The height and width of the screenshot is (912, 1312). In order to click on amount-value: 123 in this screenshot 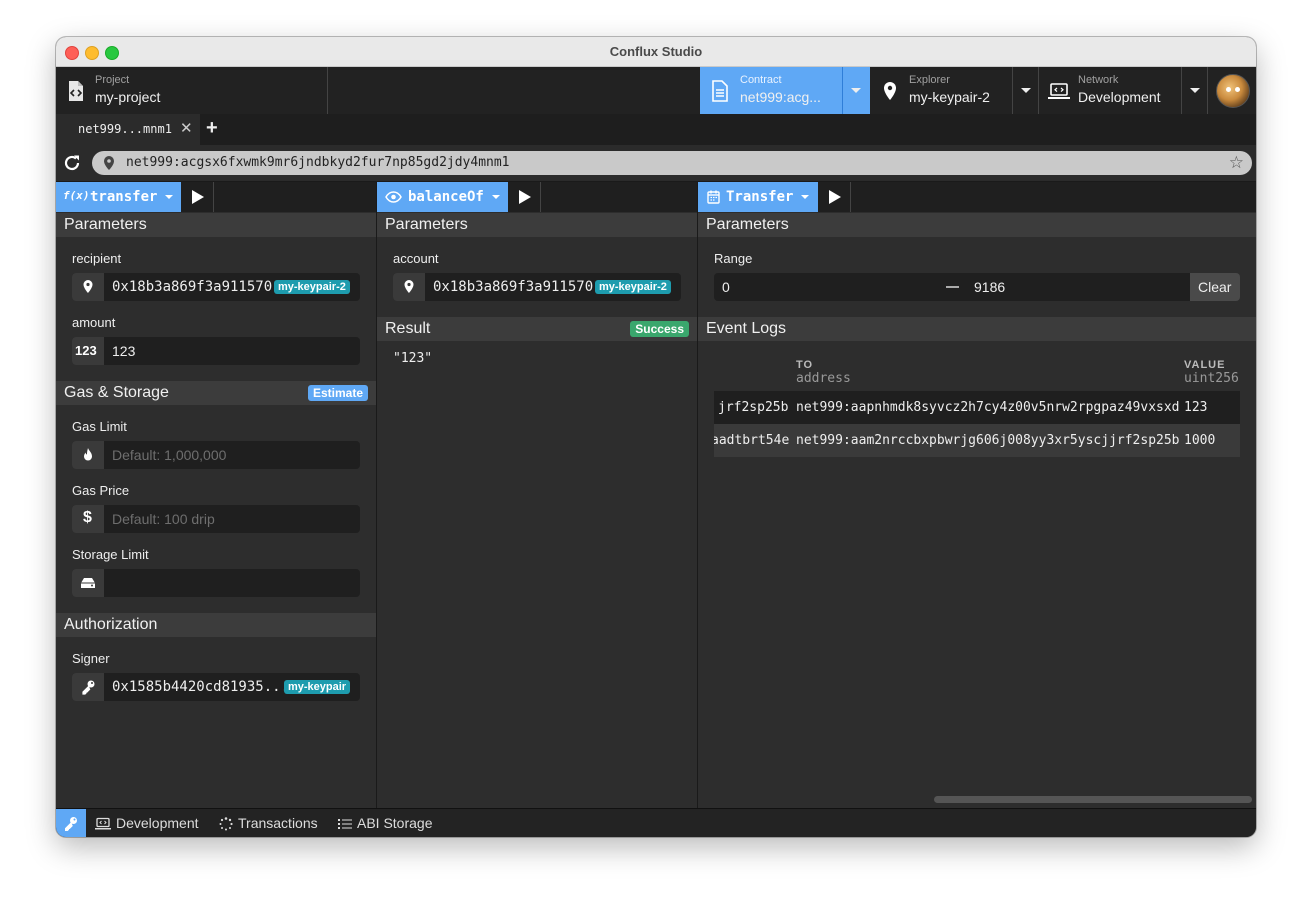, I will do `click(124, 351)`.